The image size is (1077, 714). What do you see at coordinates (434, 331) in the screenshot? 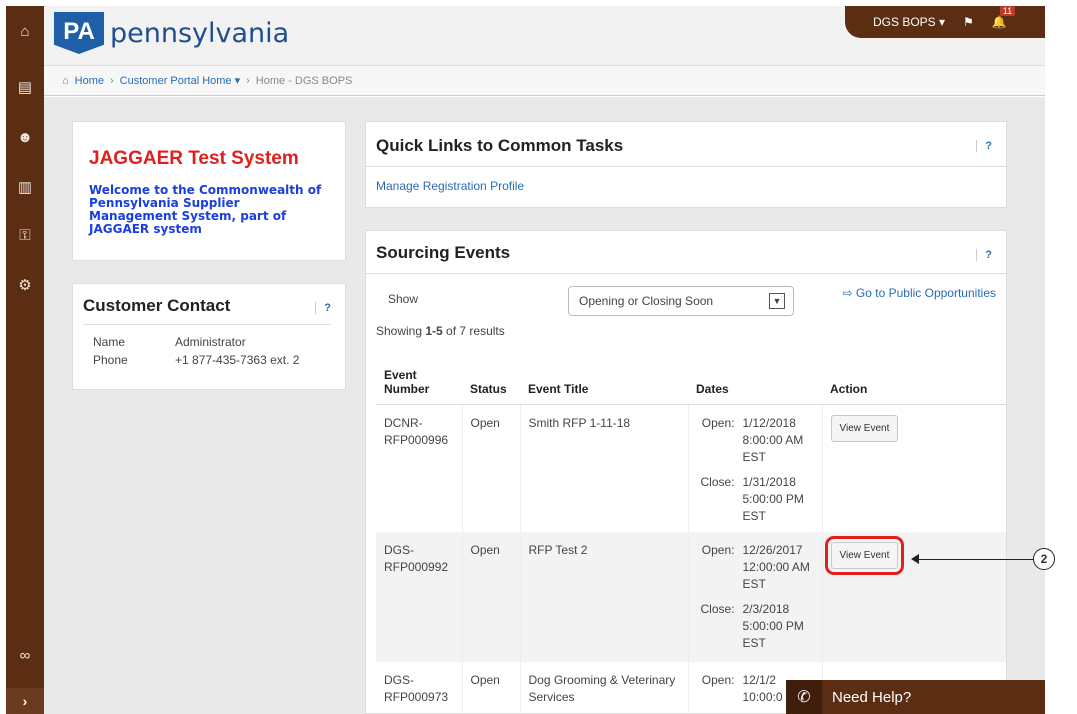
I see `count-range: 1-5` at bounding box center [434, 331].